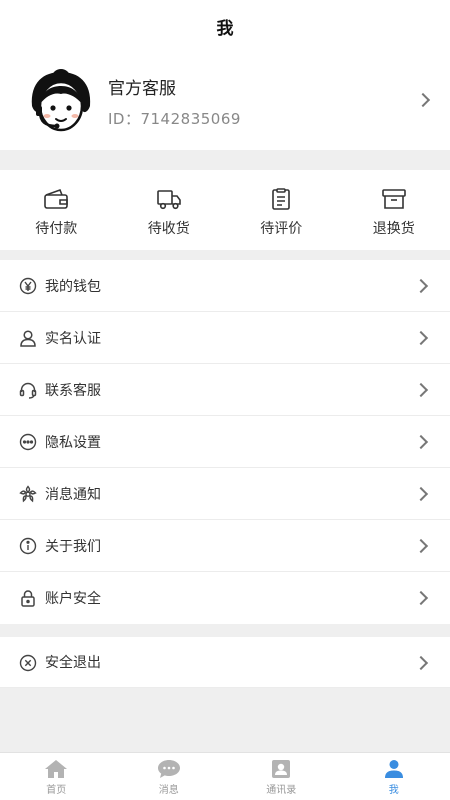 The width and height of the screenshot is (450, 800). I want to click on top-bar: 我, so click(225, 26).